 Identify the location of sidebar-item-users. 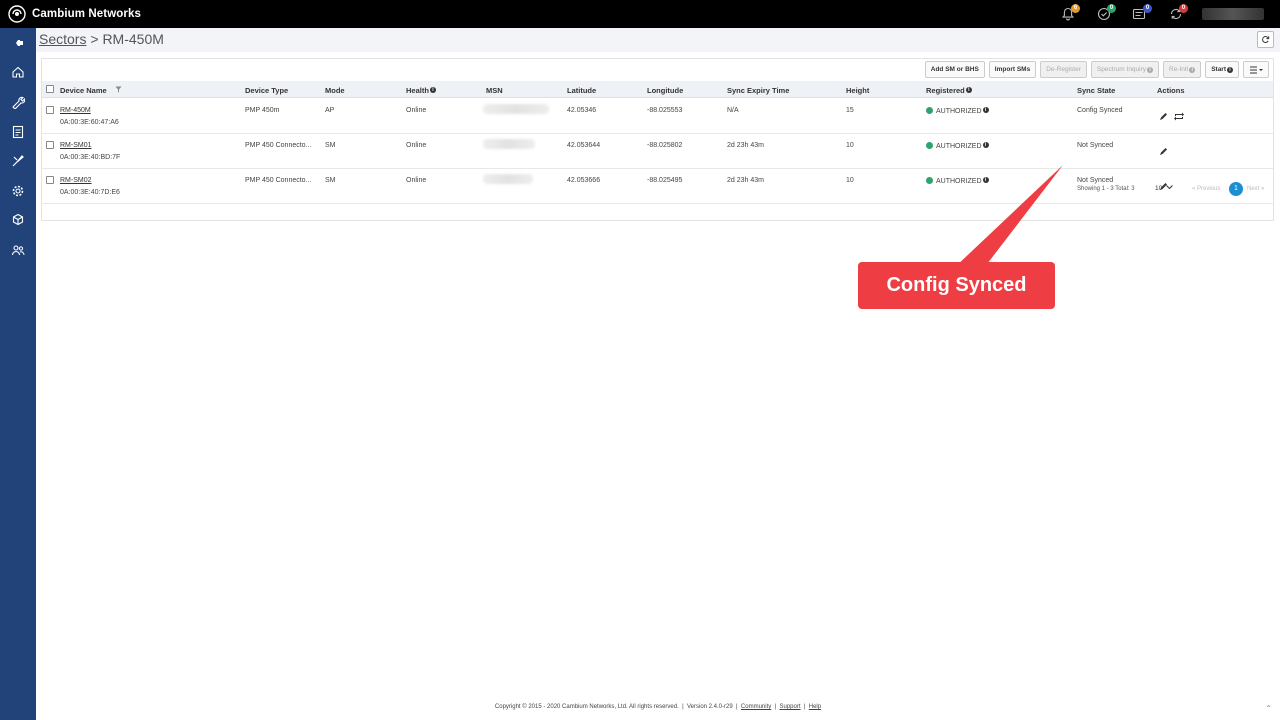
(18, 250).